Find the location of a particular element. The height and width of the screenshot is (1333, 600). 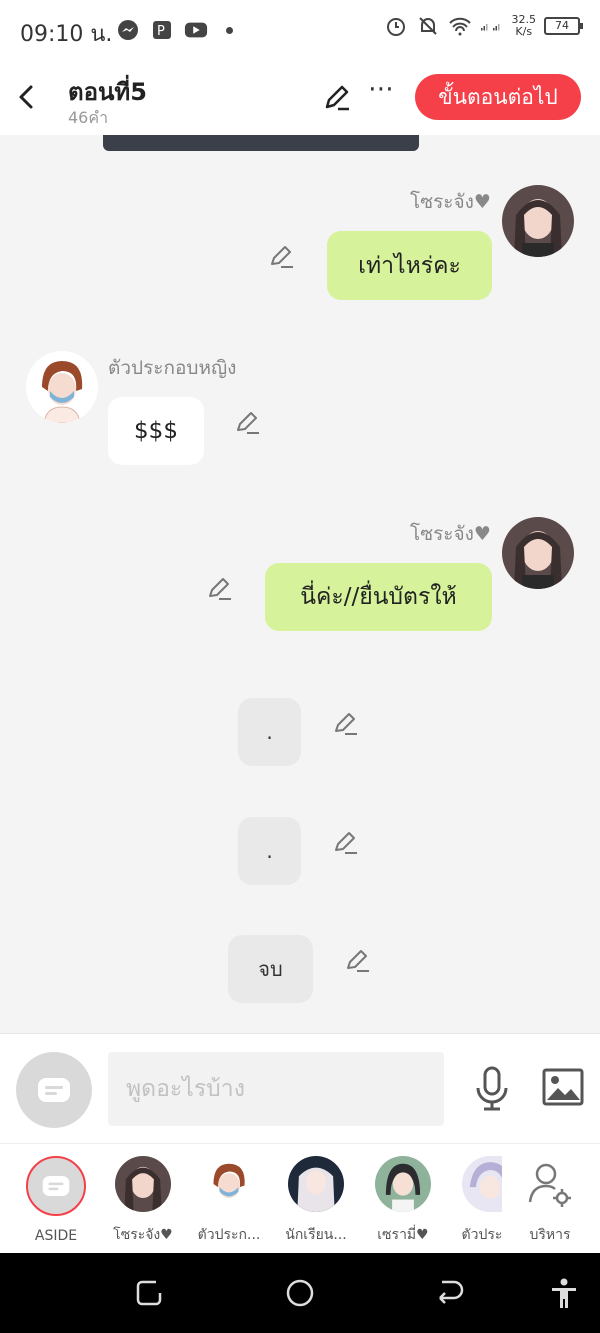

image-upload-button is located at coordinates (563, 1087).